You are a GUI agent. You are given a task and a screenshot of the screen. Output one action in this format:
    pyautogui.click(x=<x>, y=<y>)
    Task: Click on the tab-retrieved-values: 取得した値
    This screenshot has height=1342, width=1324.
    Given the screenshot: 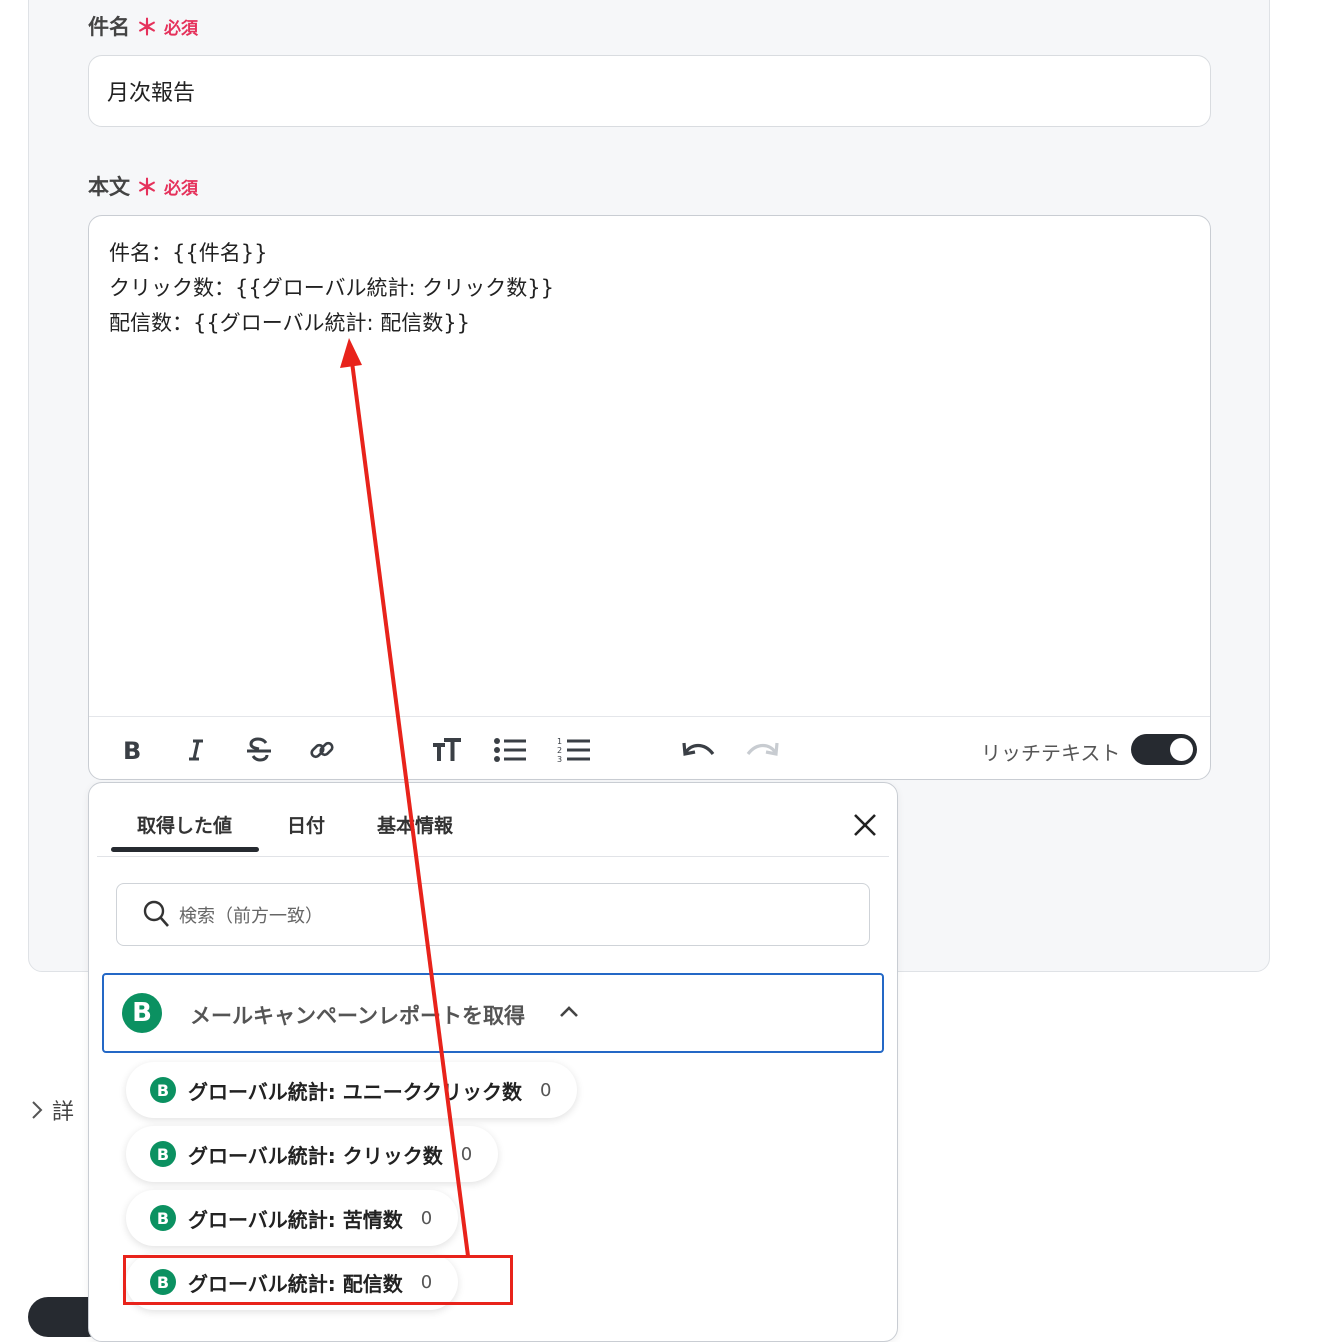 What is the action you would take?
    pyautogui.click(x=184, y=824)
    